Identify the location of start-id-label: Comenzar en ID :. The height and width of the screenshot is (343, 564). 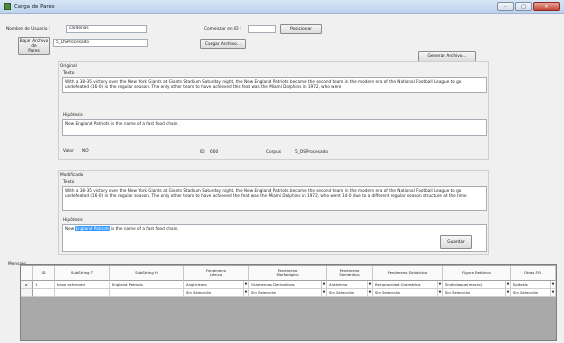
(223, 29).